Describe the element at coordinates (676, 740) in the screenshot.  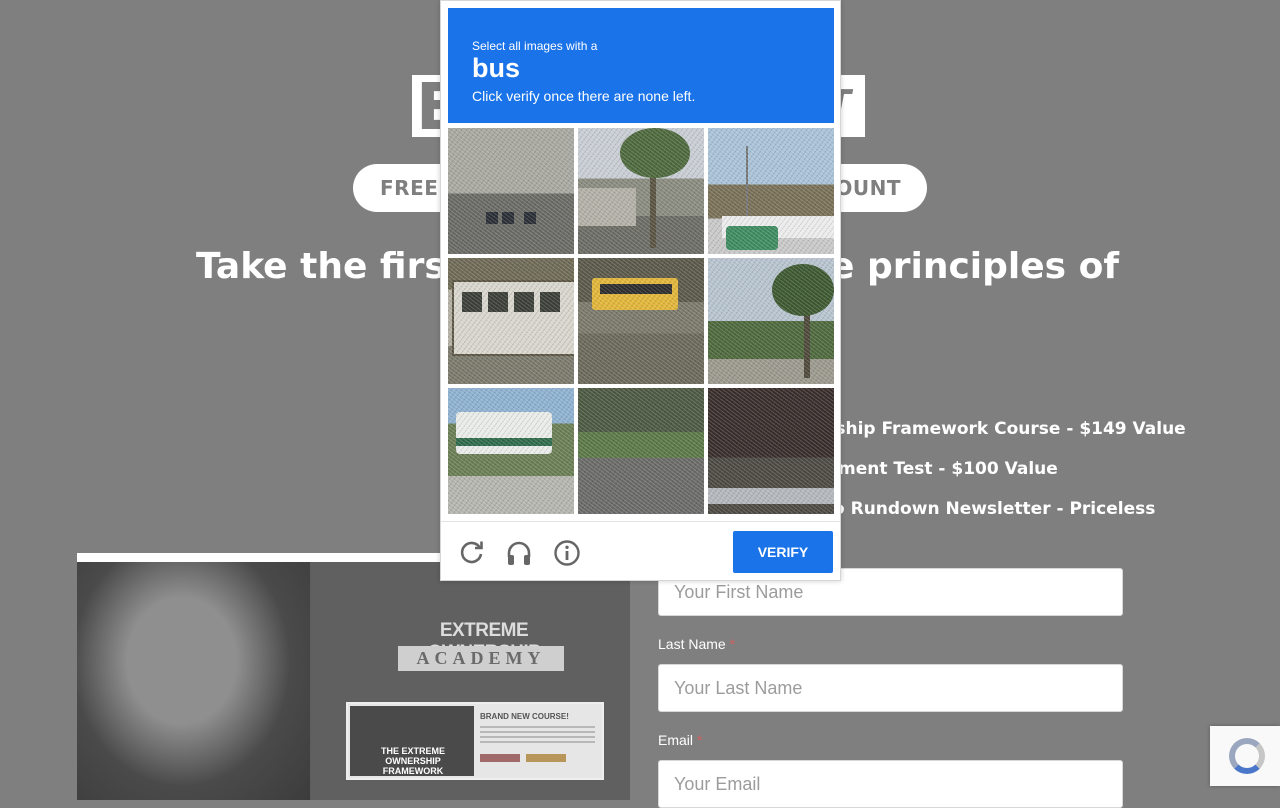
I see `email-label-text: Email` at that location.